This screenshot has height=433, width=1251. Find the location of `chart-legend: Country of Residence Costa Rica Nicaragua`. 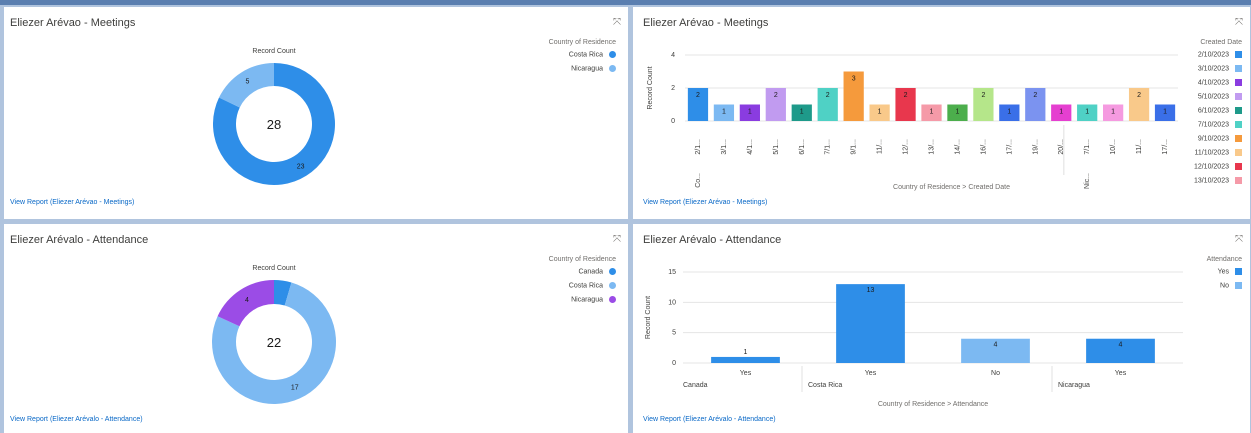

chart-legend: Country of Residence Costa Rica Nicaragua is located at coordinates (582, 59).